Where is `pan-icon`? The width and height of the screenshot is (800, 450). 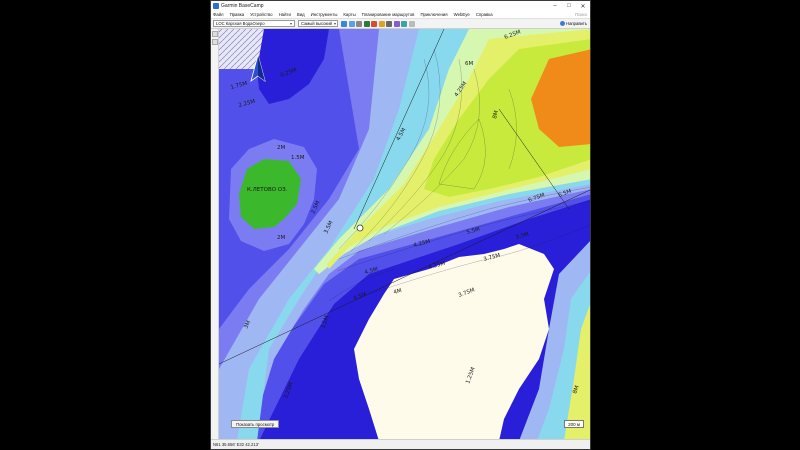
pan-icon is located at coordinates (359, 23).